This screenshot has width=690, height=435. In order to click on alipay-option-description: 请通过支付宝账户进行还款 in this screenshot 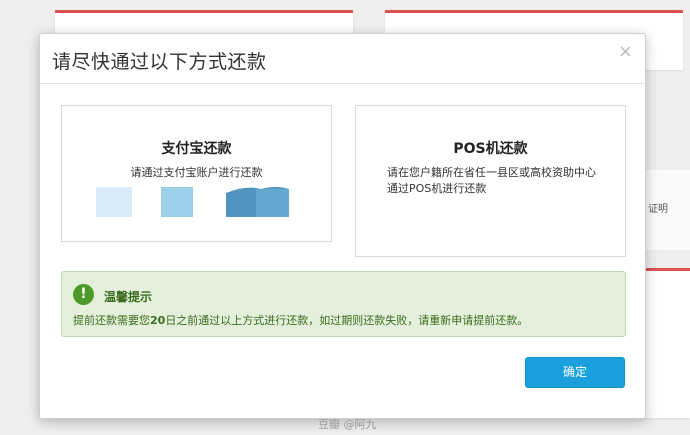, I will do `click(196, 172)`.